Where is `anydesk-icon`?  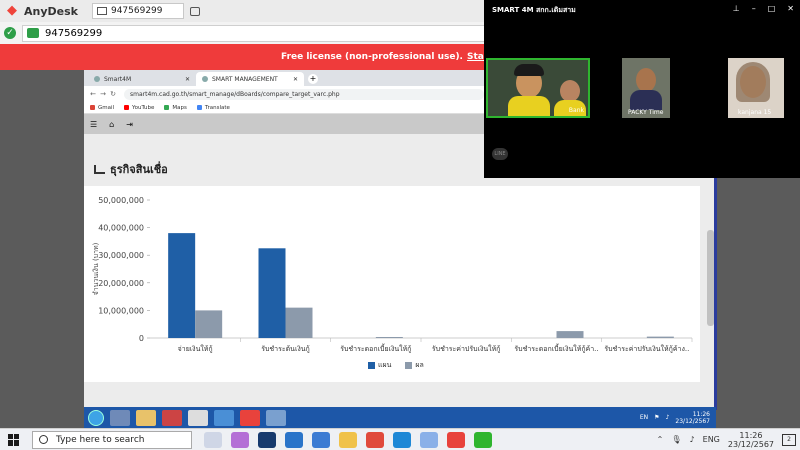 anydesk-icon is located at coordinates (456, 439).